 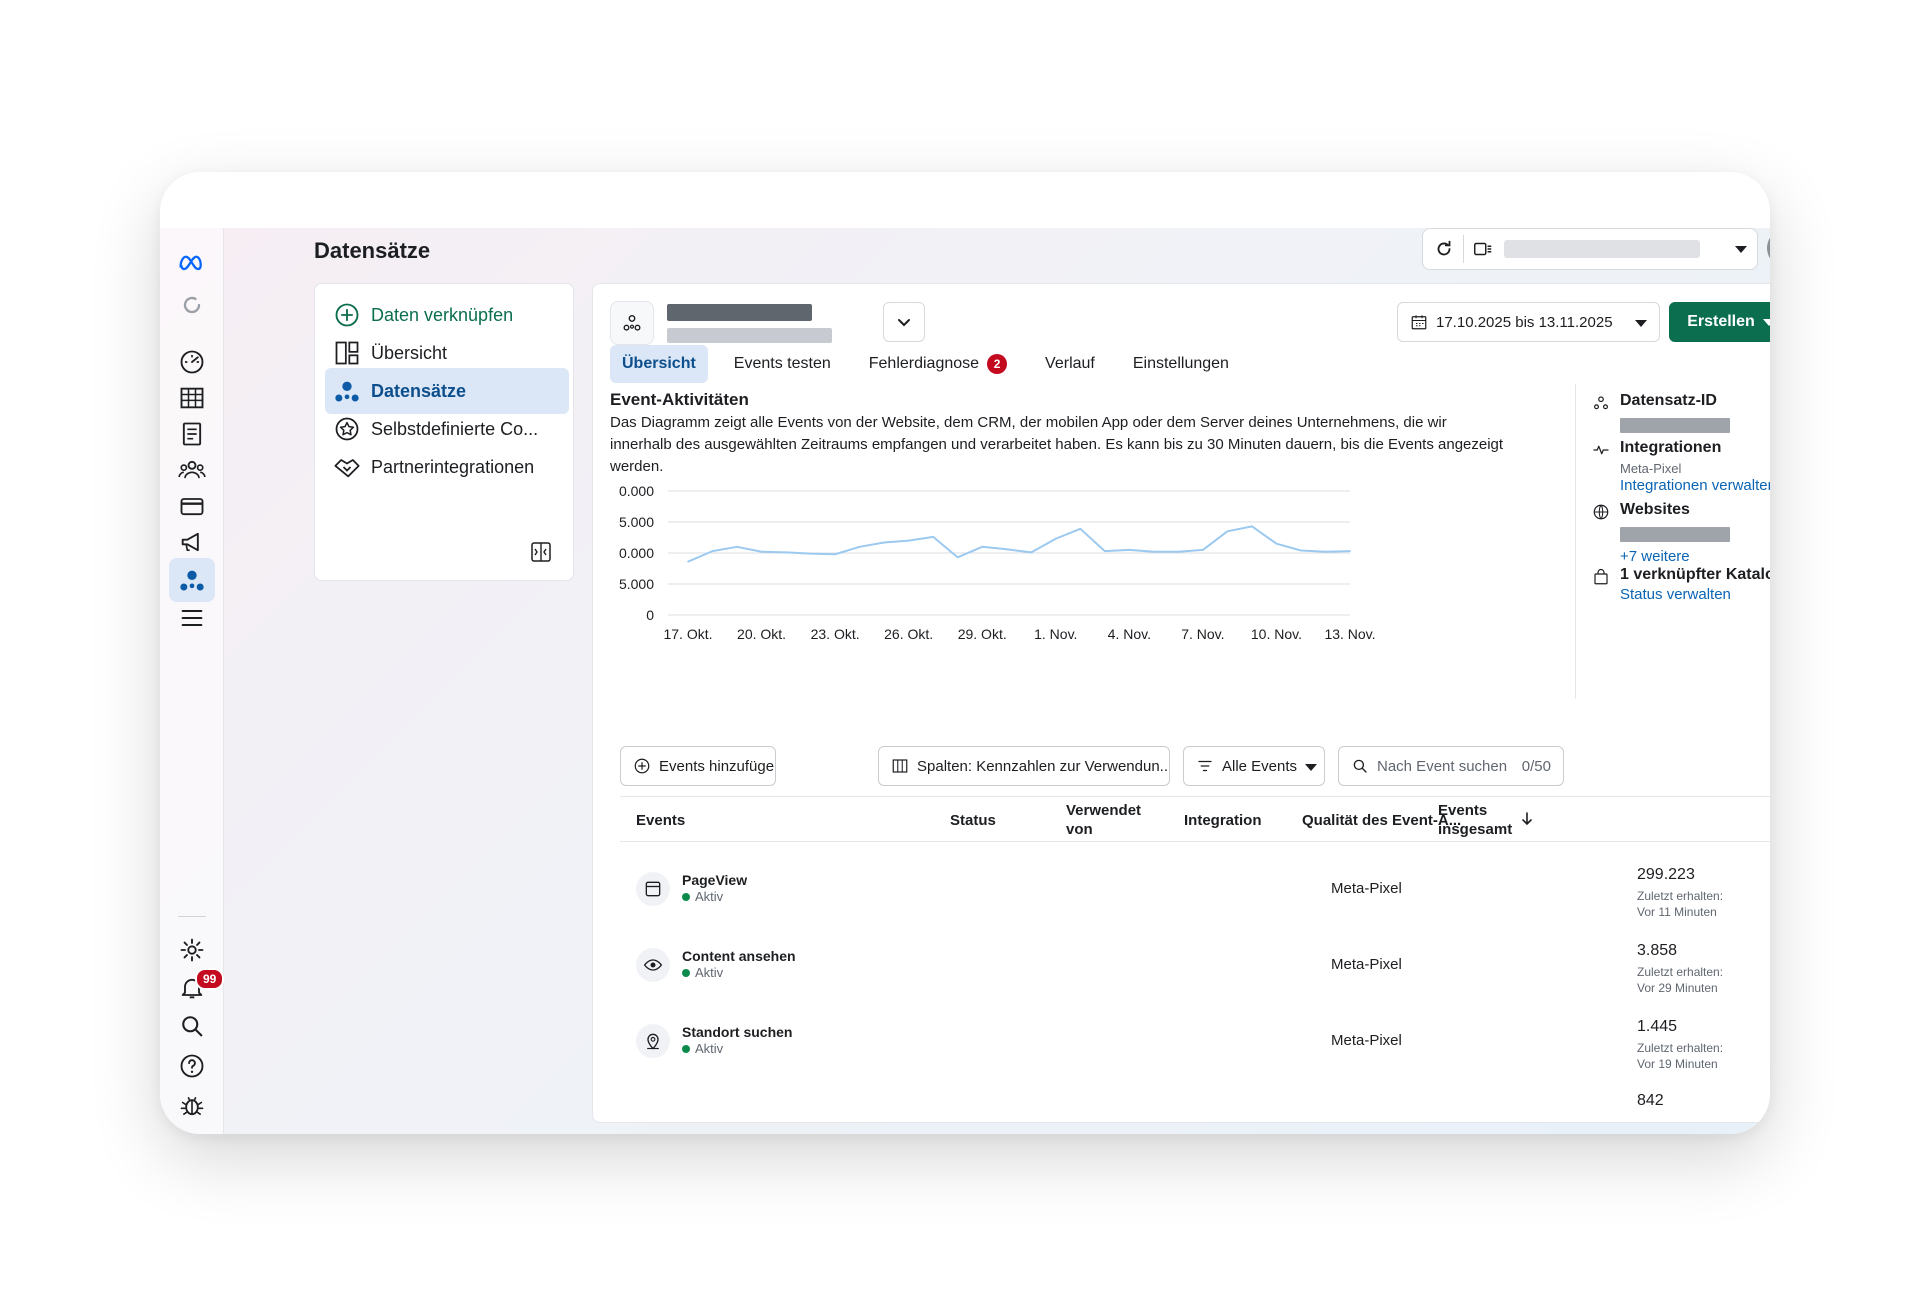 I want to click on websites-label: Websites, so click(x=1655, y=509).